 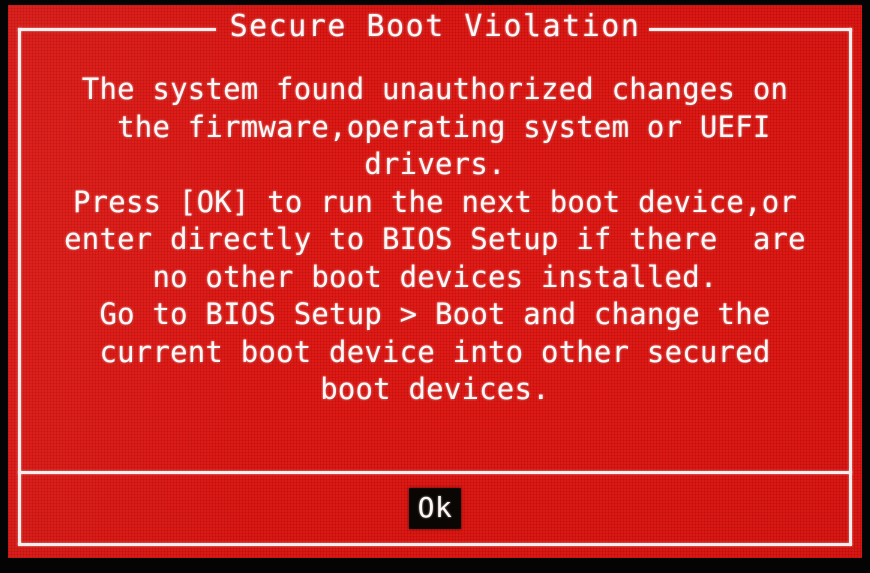 What do you see at coordinates (19, 286) in the screenshot?
I see `dialog-frame-left-rule` at bounding box center [19, 286].